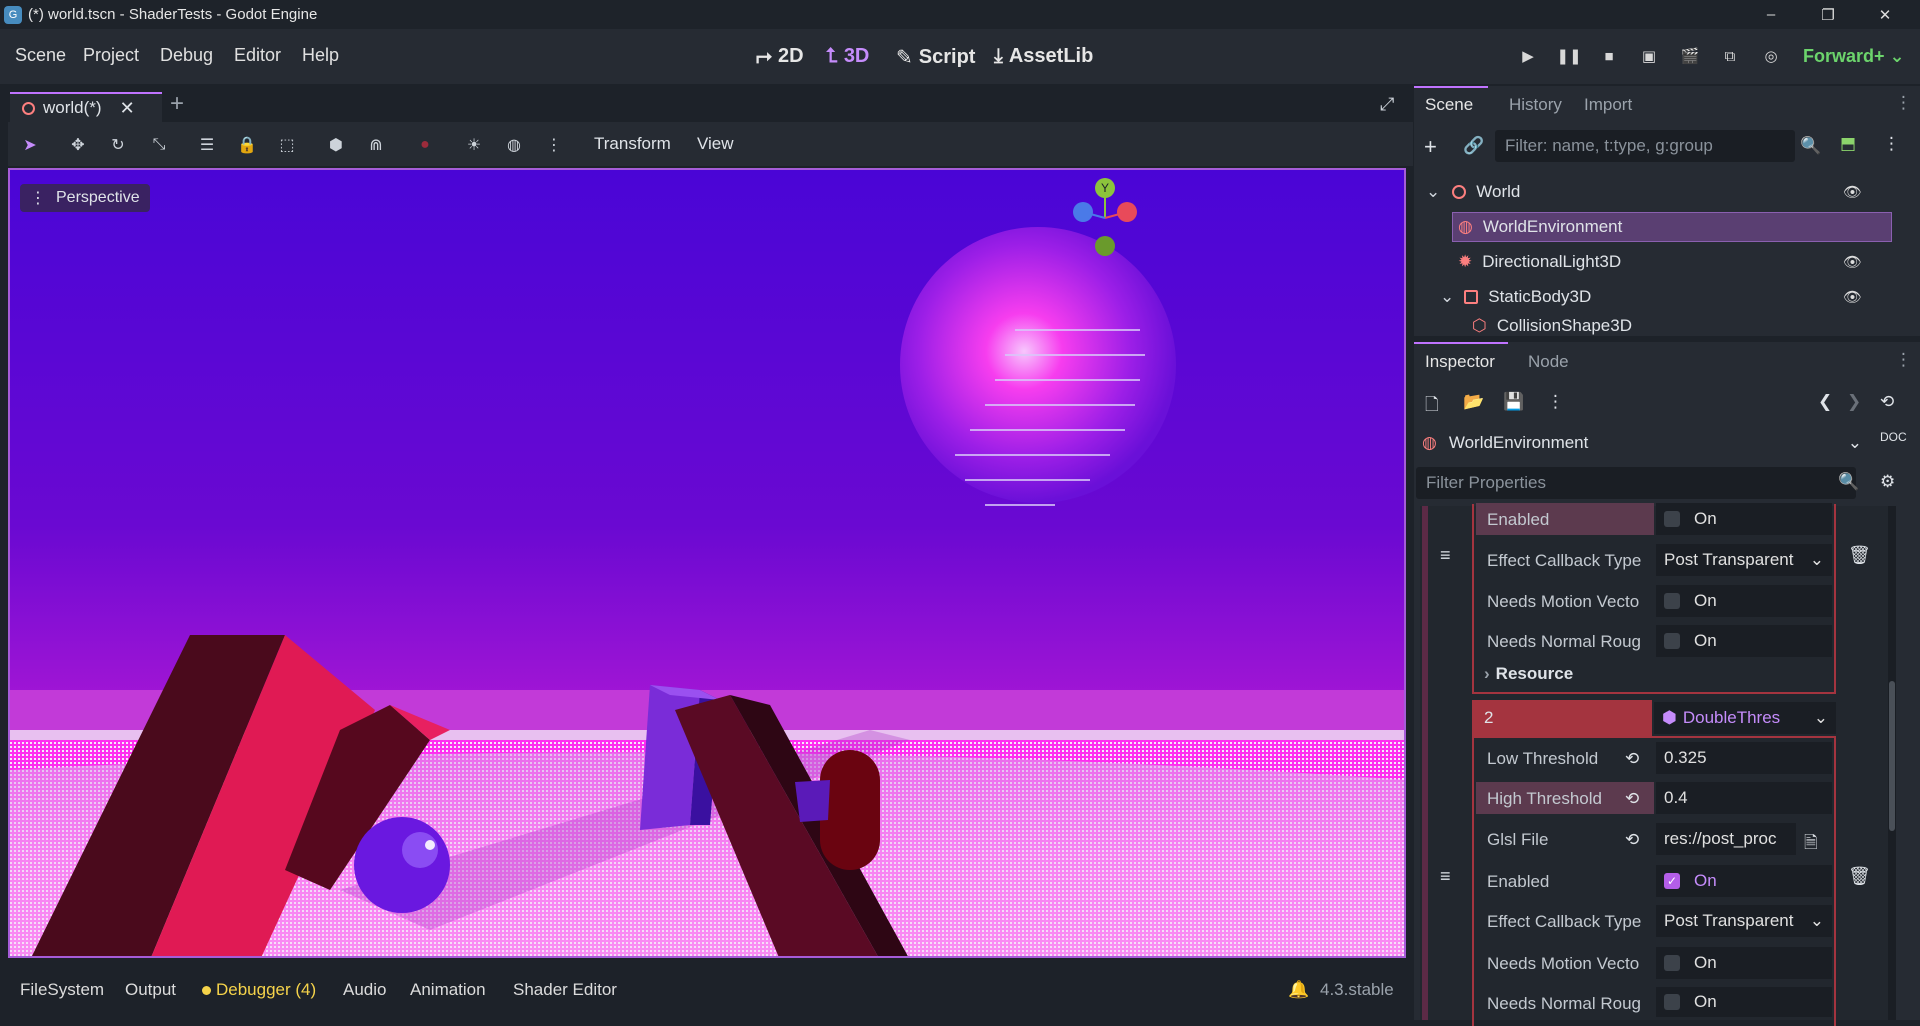 The height and width of the screenshot is (1026, 1920). What do you see at coordinates (780, 56) in the screenshot?
I see `workspace-2d-button: ⮣ 2D` at bounding box center [780, 56].